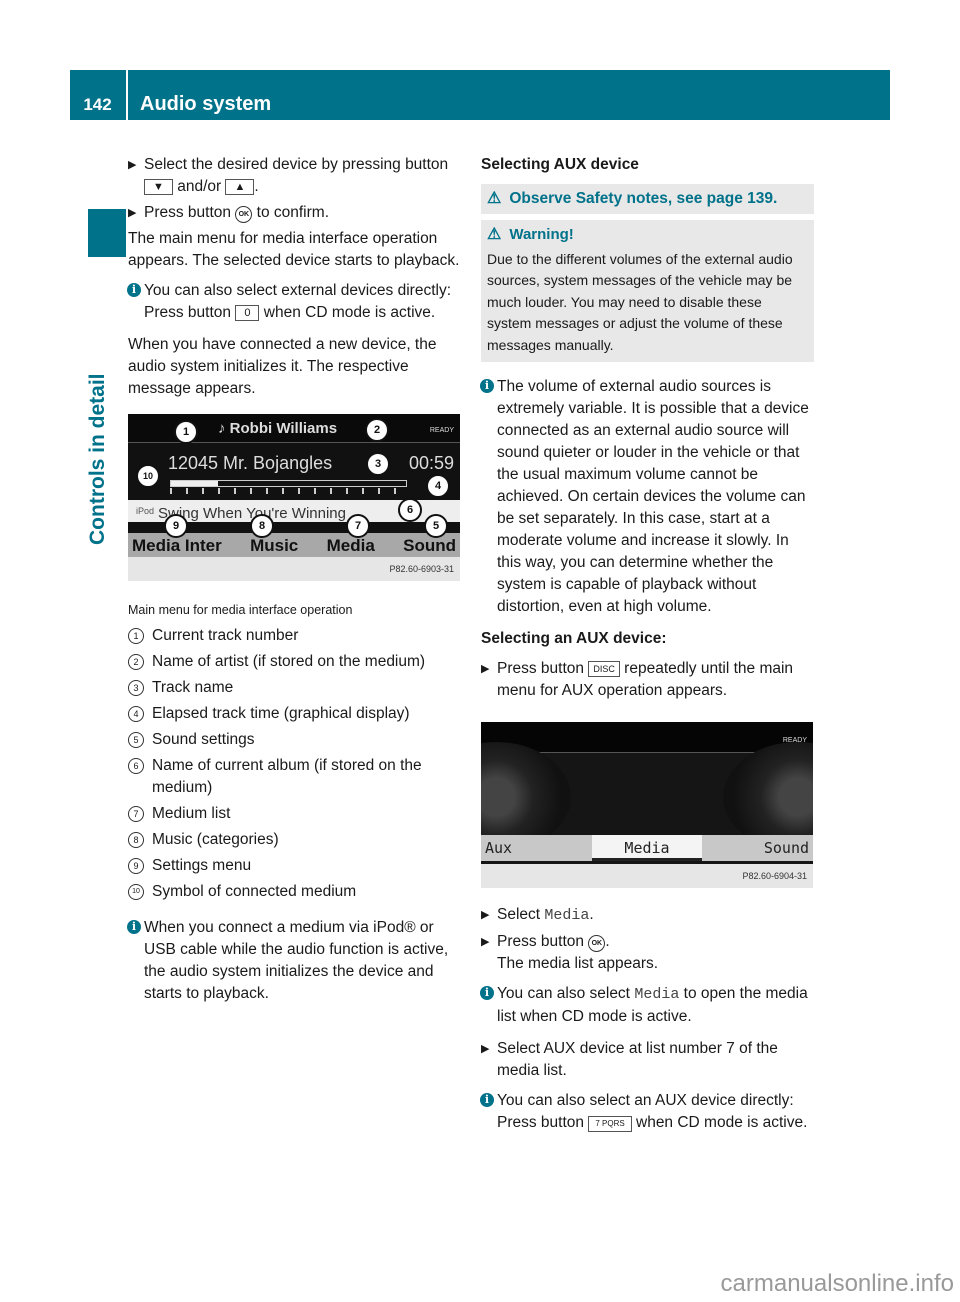  Describe the element at coordinates (480, 95) in the screenshot. I see `page-header: 142 Audio system` at that location.